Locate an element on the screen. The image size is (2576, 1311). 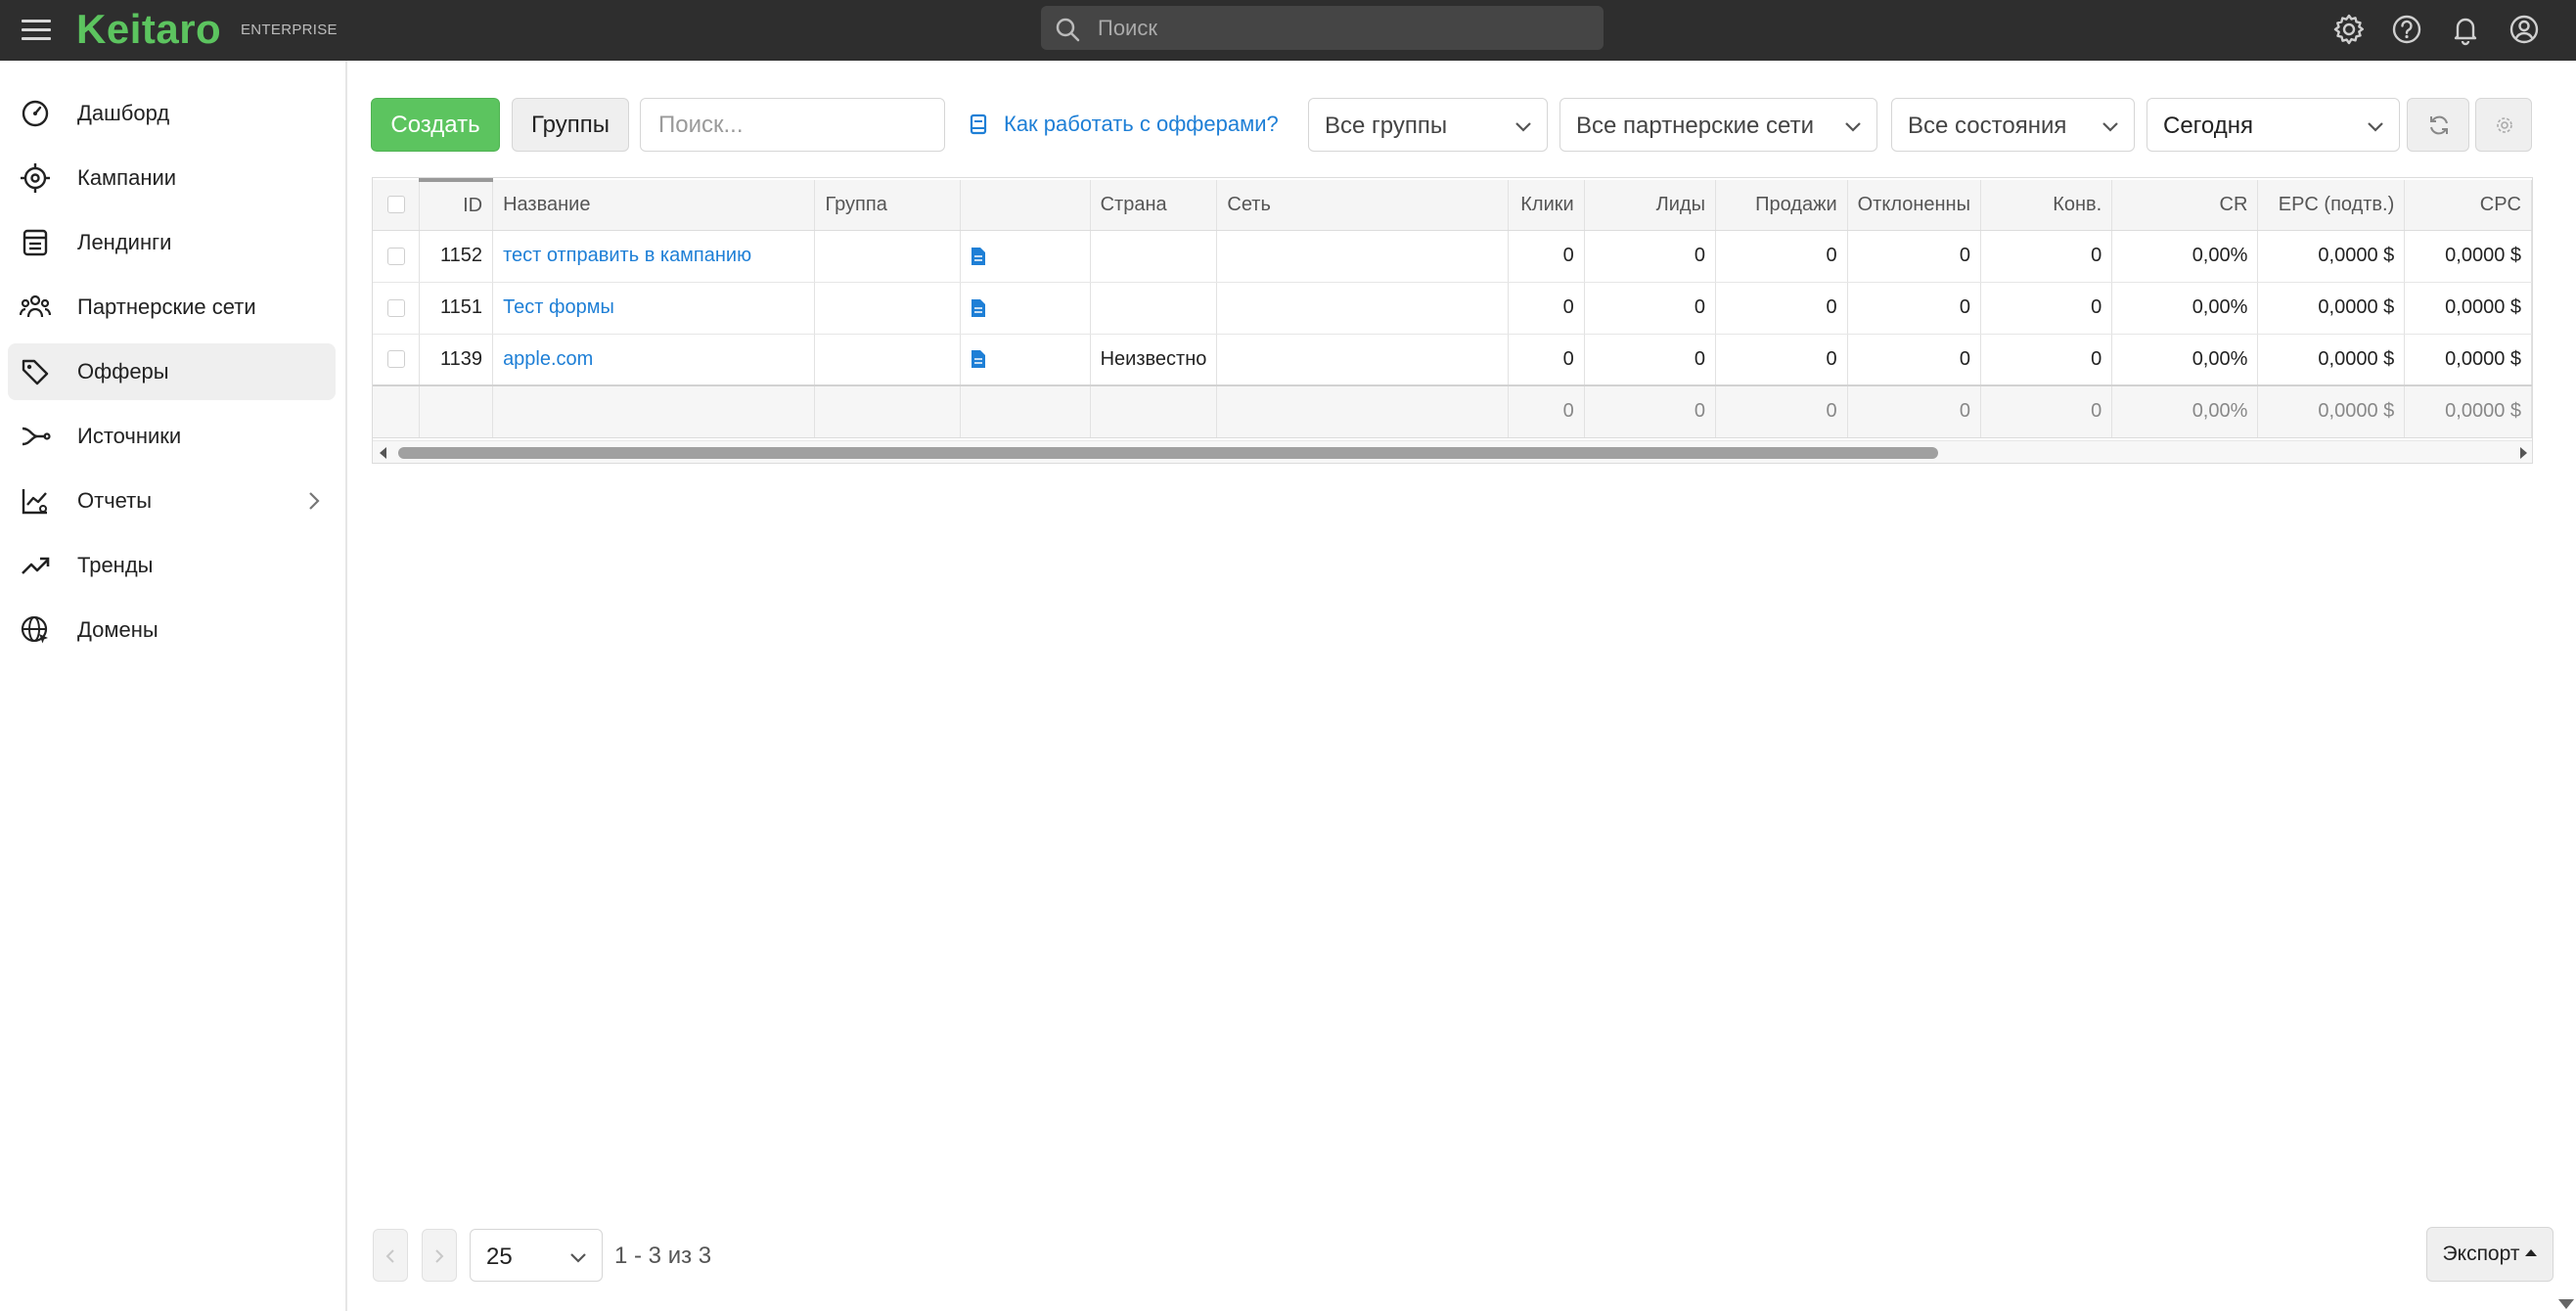
per-page-value: 25 is located at coordinates (499, 1256).